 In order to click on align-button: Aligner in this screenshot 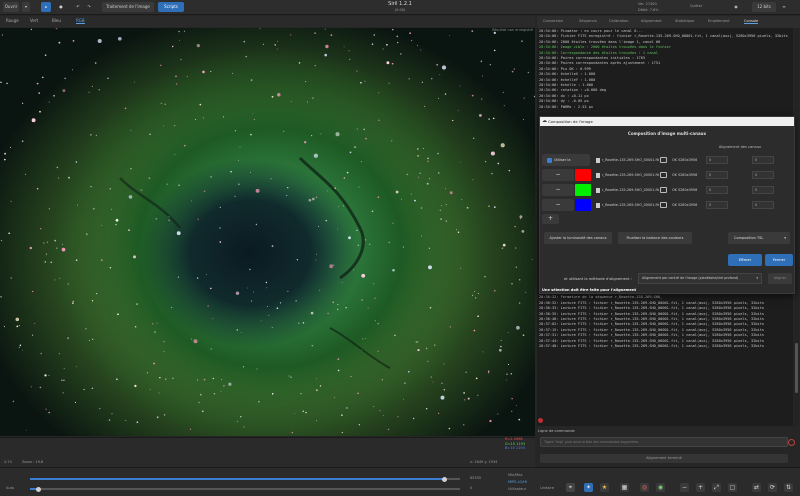, I will do `click(780, 278)`.